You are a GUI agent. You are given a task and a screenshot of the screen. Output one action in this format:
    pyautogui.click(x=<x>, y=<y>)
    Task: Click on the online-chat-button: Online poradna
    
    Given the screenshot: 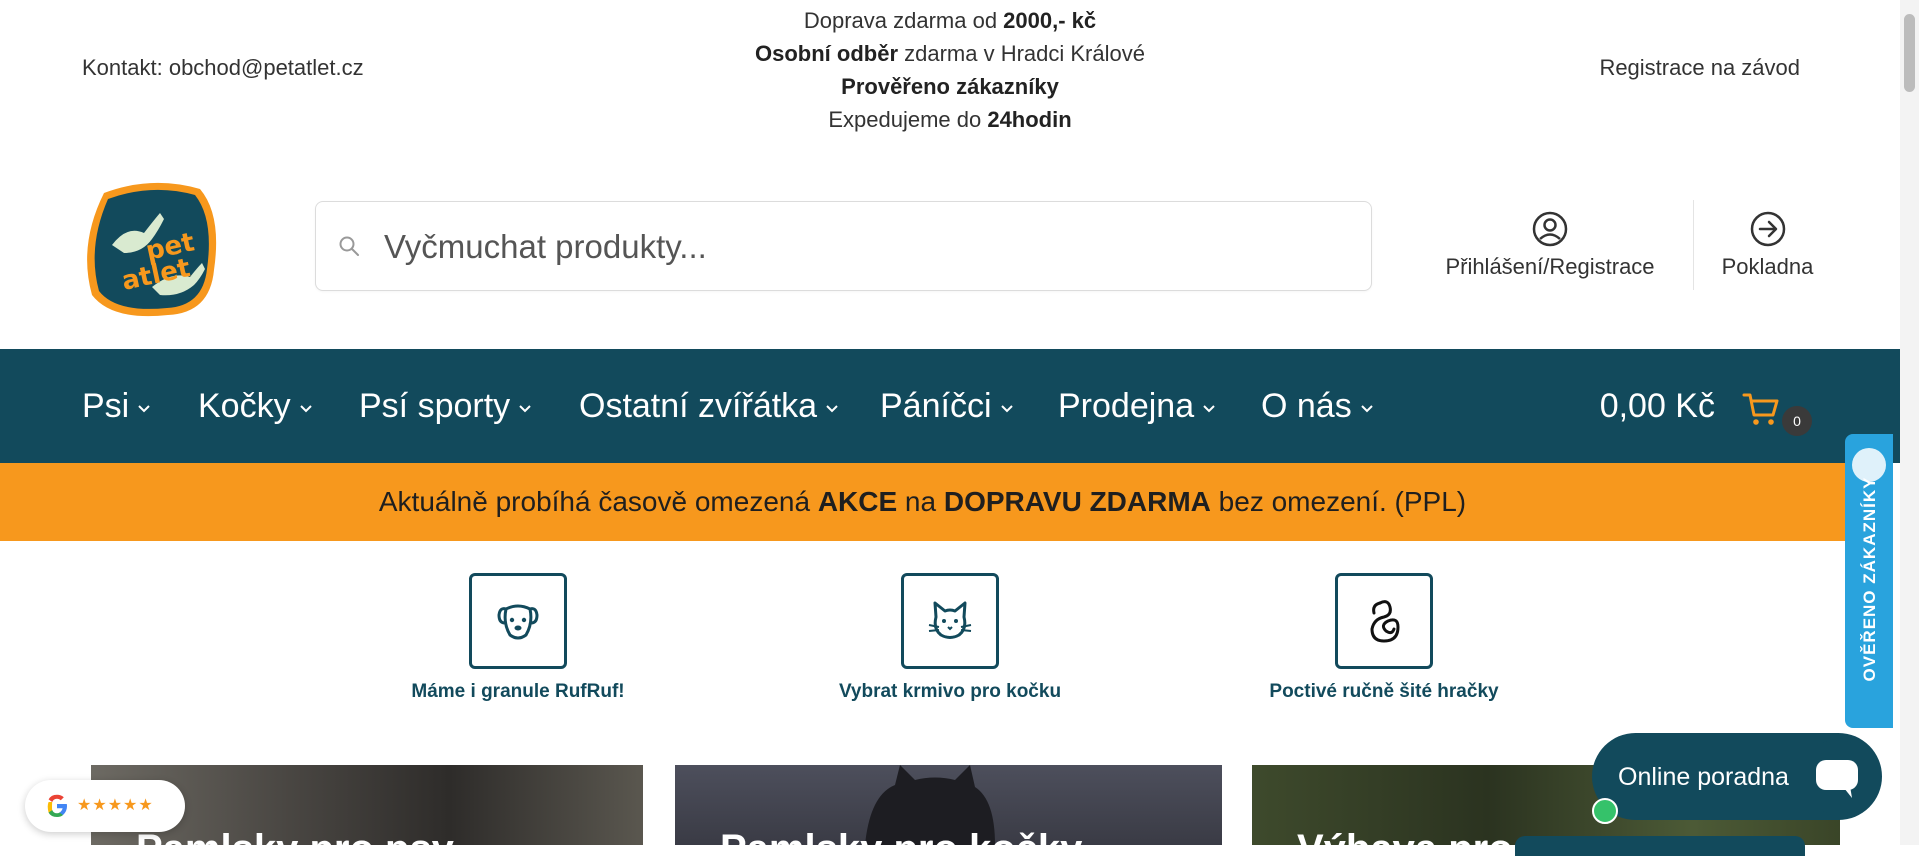 What is the action you would take?
    pyautogui.click(x=1737, y=776)
    